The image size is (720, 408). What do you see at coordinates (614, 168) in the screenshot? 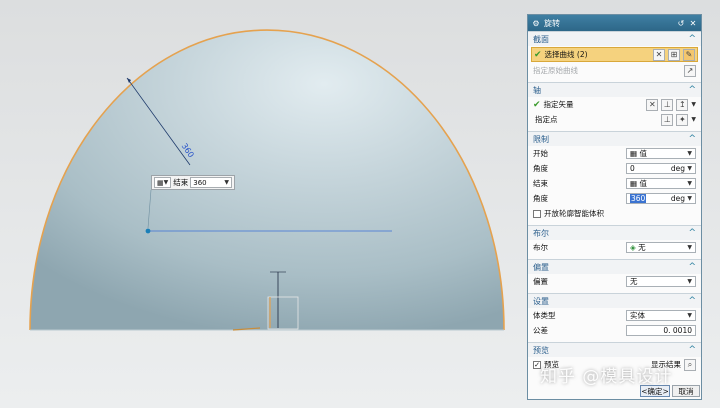
I see `start-angle-row: 角度 0 deg ▼` at bounding box center [614, 168].